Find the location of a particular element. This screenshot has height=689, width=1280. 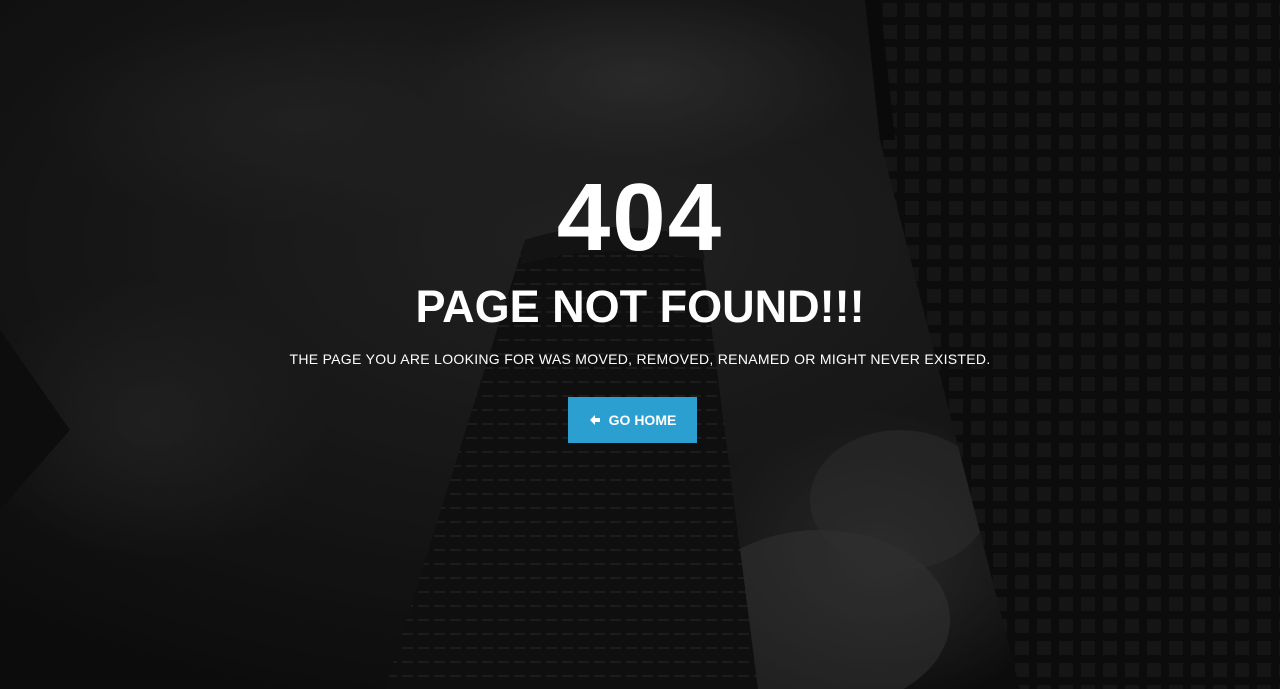

go-home-label: GO HOME is located at coordinates (642, 420).